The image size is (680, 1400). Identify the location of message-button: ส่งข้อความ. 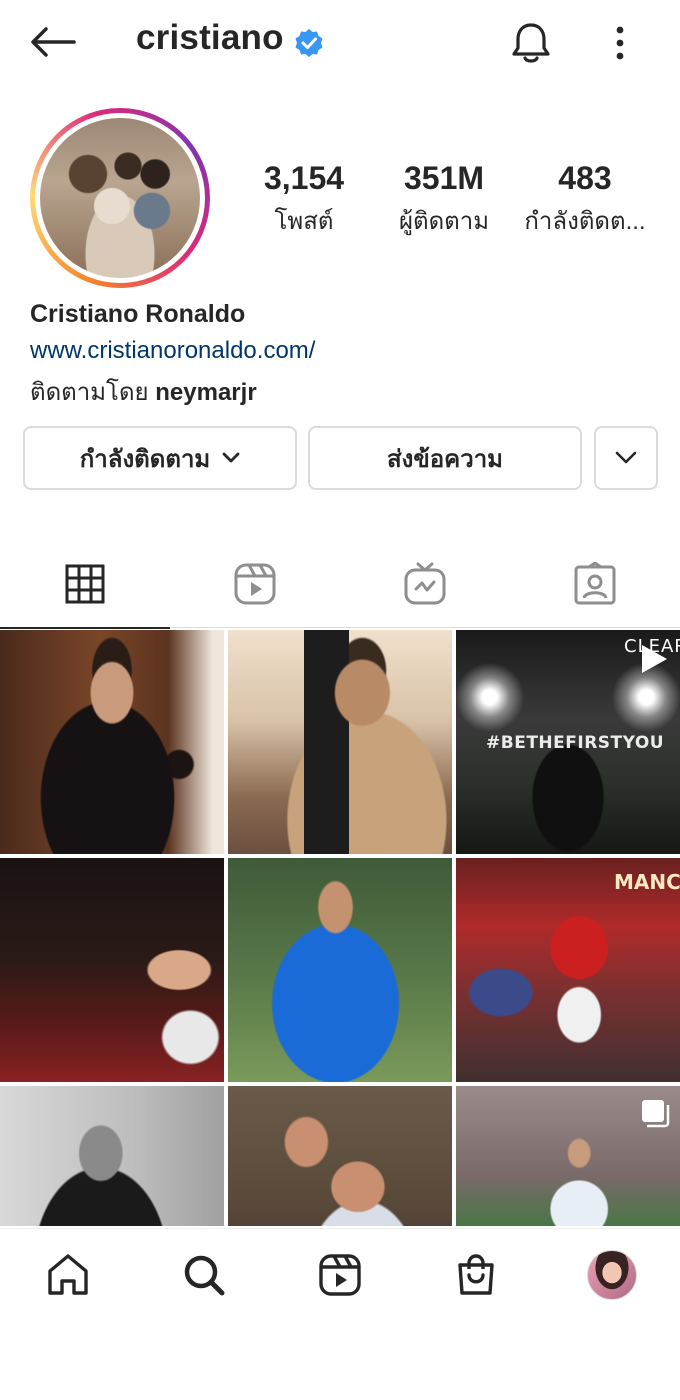
(445, 458).